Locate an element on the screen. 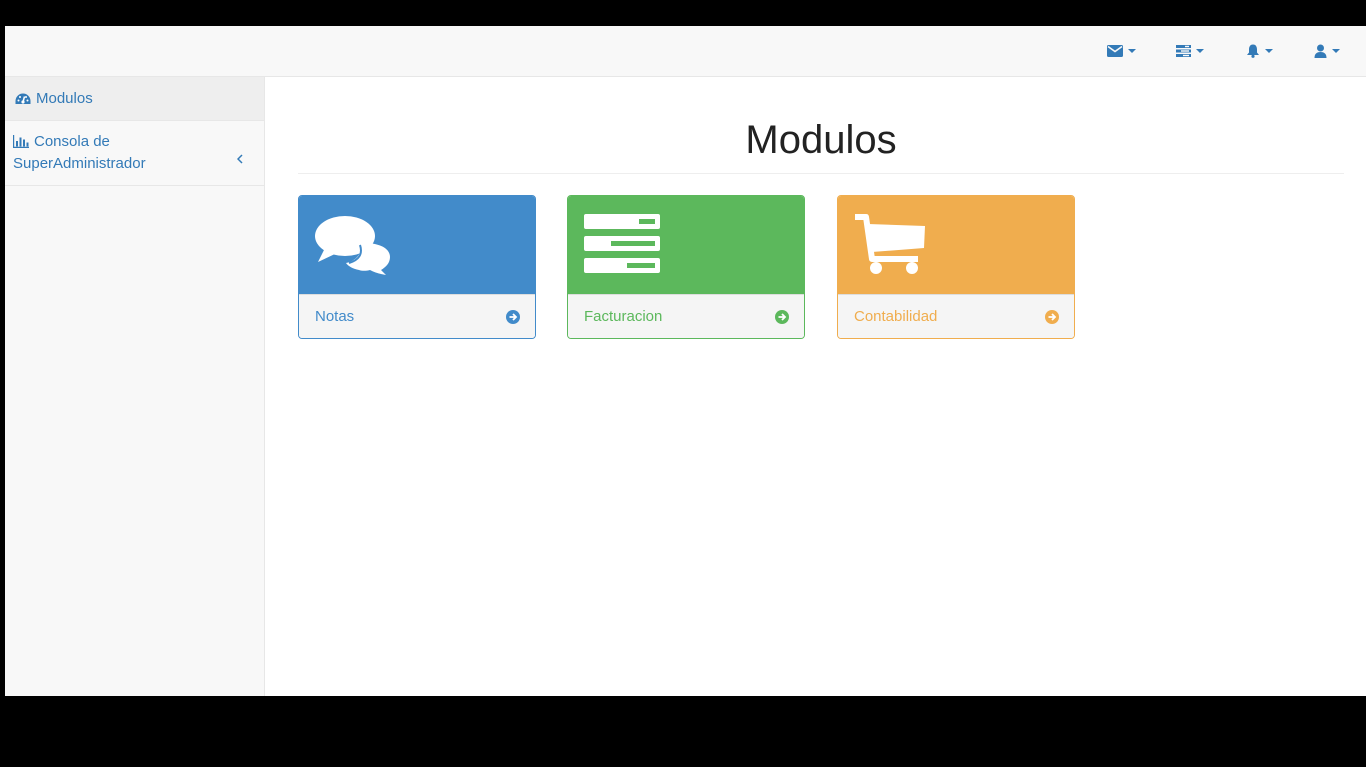  messages-dropdown is located at coordinates (1121, 51).